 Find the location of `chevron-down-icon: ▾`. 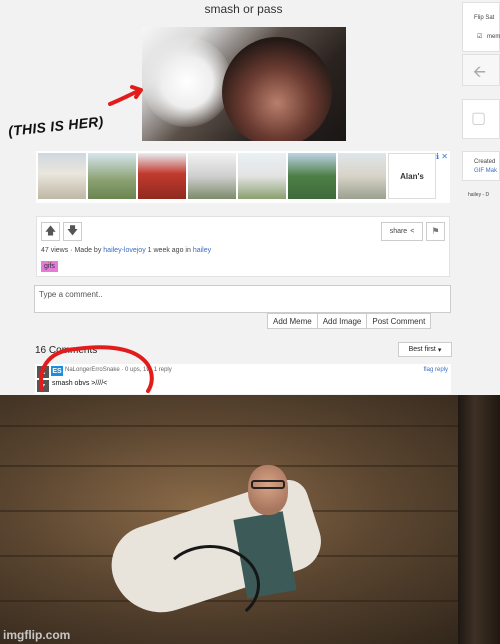

chevron-down-icon: ▾ is located at coordinates (439, 350).